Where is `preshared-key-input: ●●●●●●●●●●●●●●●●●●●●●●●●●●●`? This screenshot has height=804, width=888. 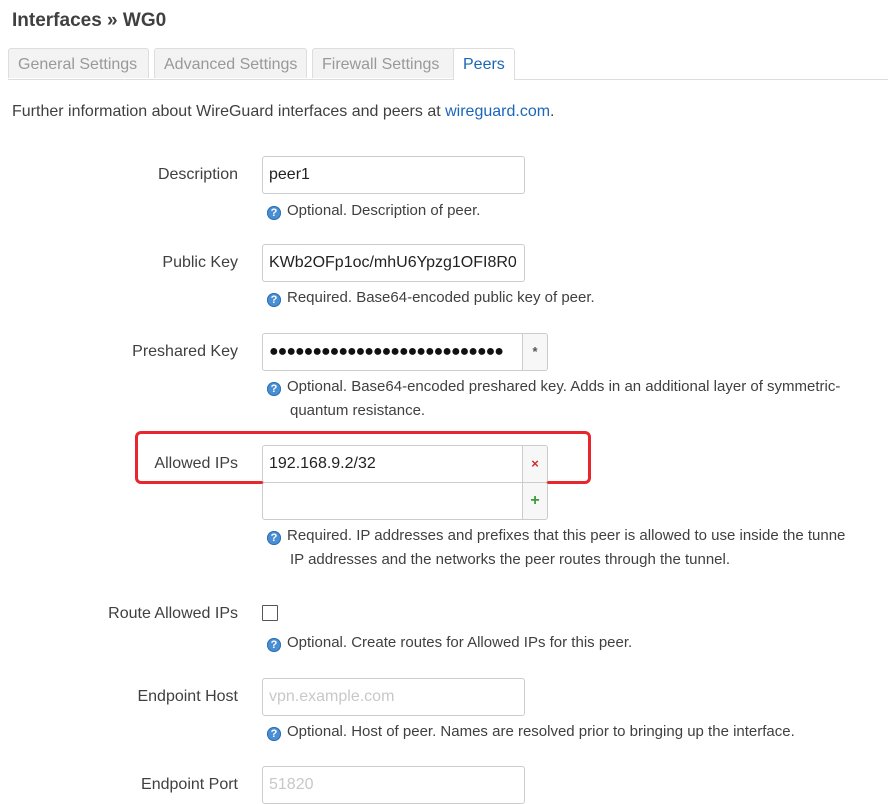
preshared-key-input: ●●●●●●●●●●●●●●●●●●●●●●●●●●● is located at coordinates (392, 352).